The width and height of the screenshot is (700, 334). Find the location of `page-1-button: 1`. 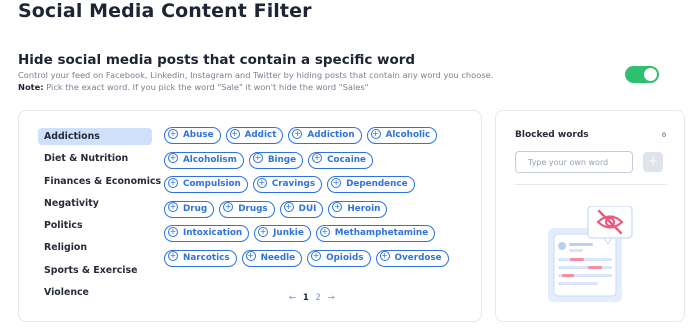

page-1-button: 1 is located at coordinates (306, 298).